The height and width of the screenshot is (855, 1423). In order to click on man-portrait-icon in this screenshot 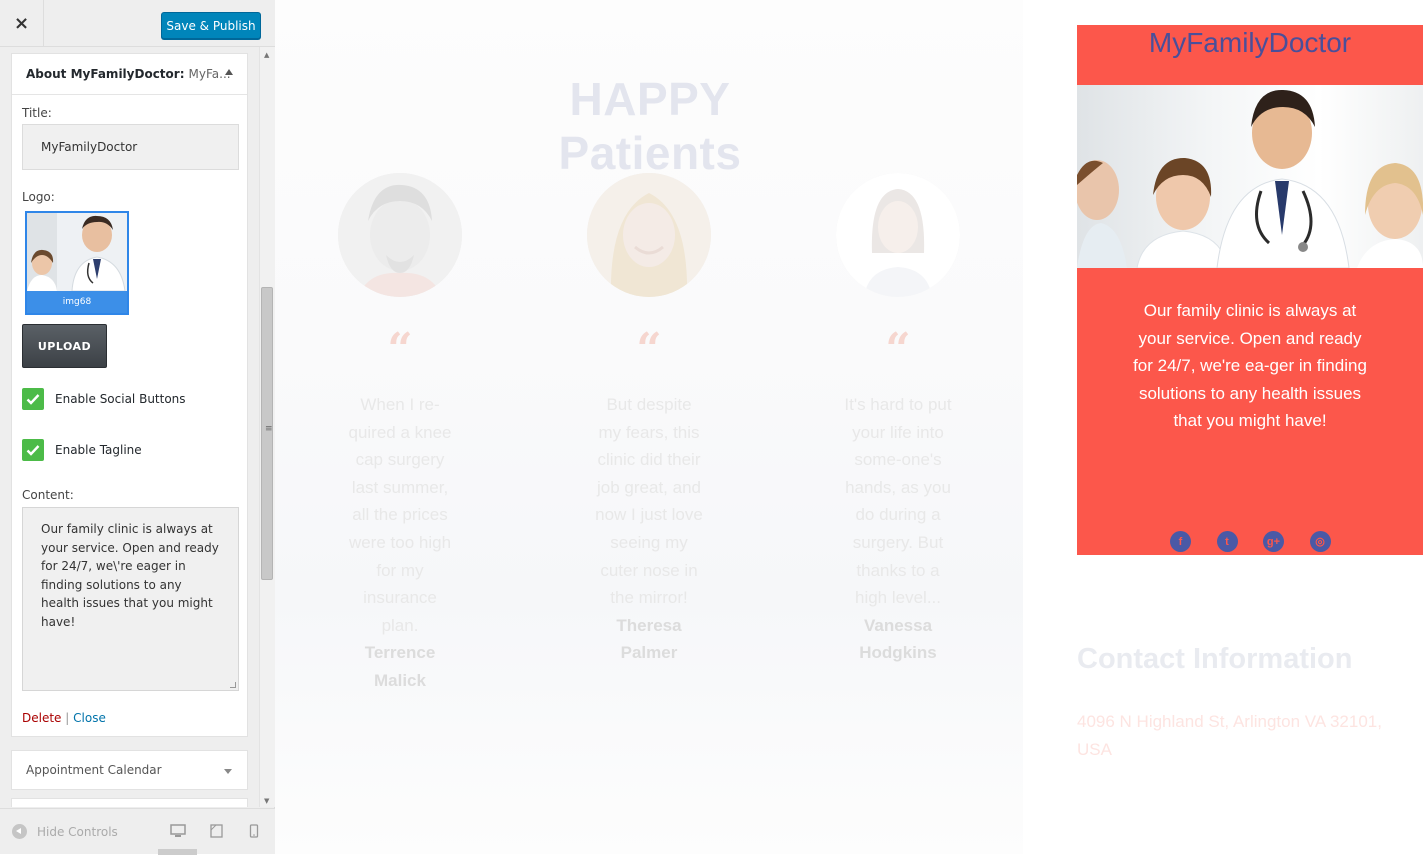, I will do `click(400, 235)`.